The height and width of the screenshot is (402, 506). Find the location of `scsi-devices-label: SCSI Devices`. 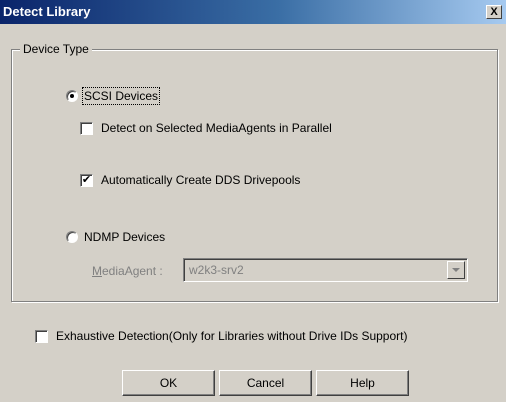

scsi-devices-label: SCSI Devices is located at coordinates (121, 96).